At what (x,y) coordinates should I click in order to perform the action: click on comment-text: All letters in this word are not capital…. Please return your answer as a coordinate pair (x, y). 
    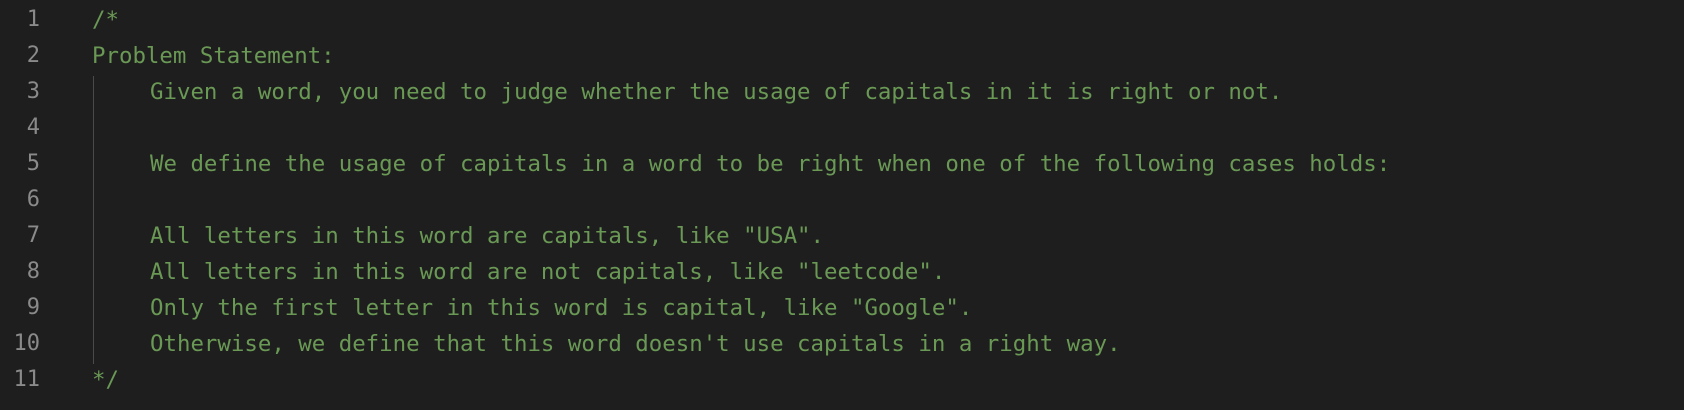
    Looking at the image, I should click on (547, 272).